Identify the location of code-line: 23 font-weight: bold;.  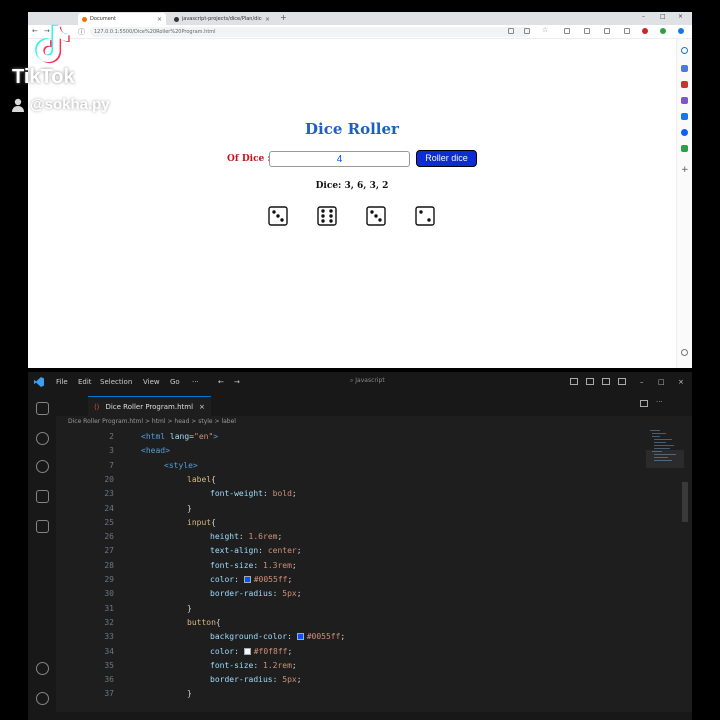
(356, 494).